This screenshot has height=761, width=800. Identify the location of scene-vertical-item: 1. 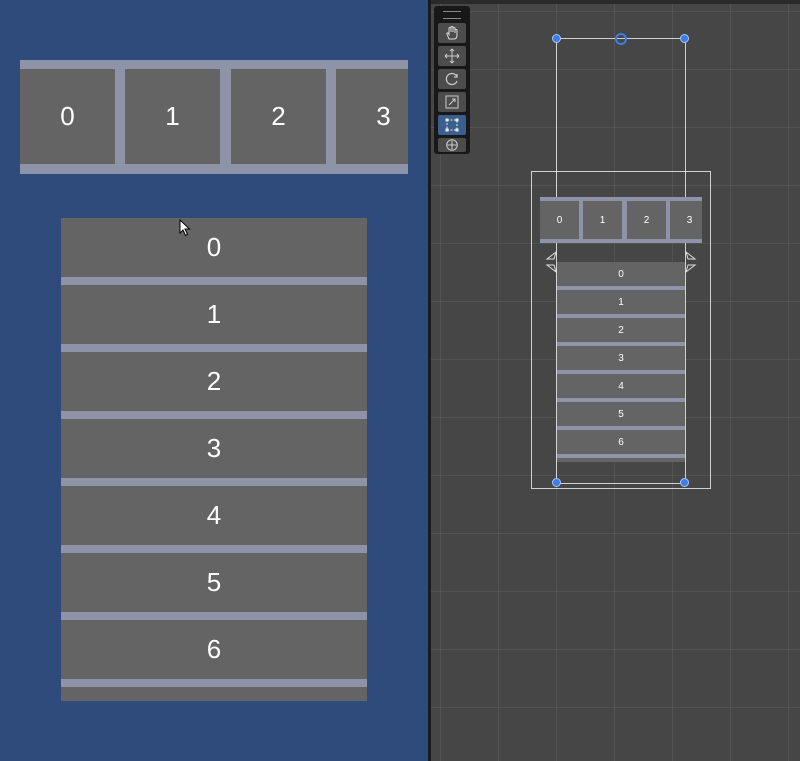
(621, 302).